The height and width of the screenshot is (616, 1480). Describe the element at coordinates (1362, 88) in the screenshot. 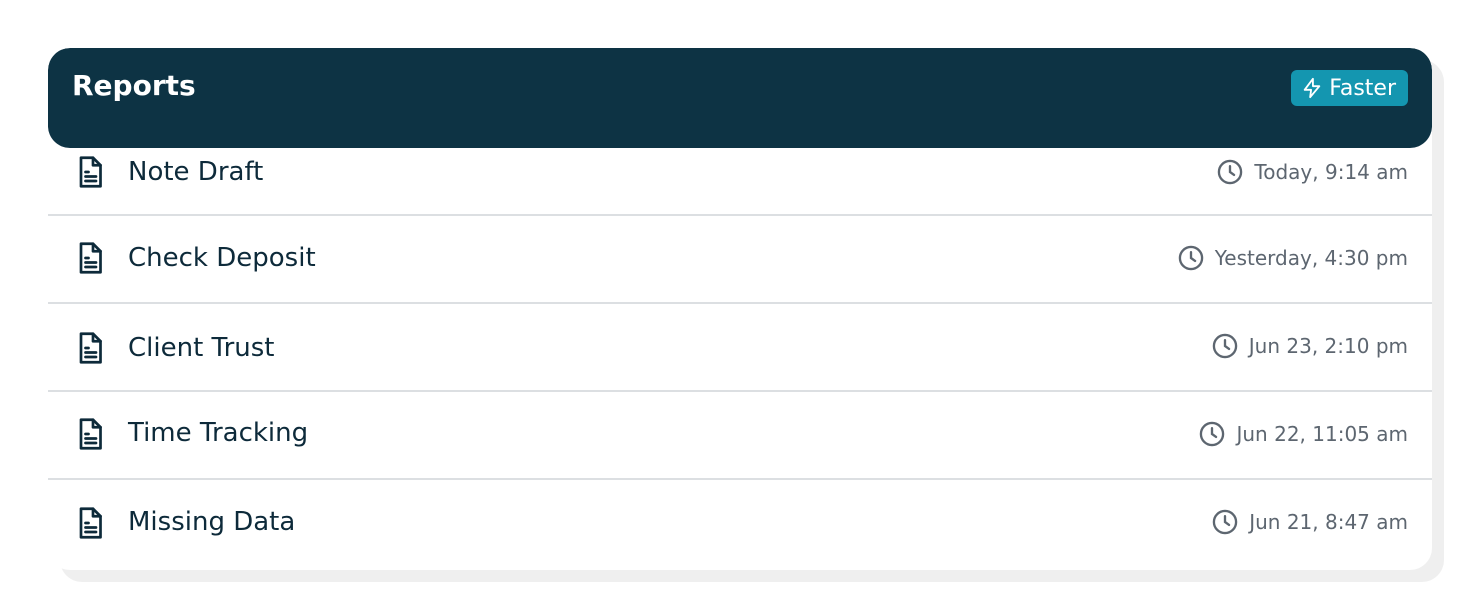

I see `badge-label: Faster` at that location.